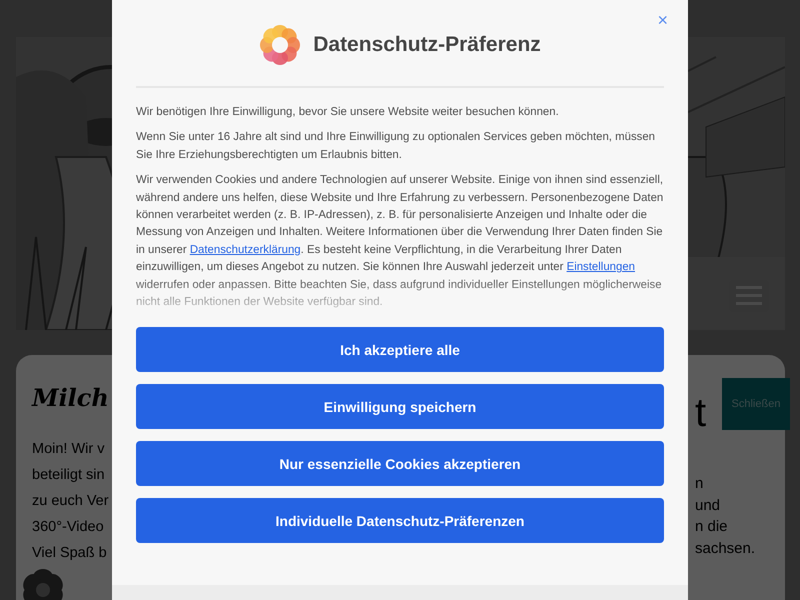  What do you see at coordinates (245, 250) in the screenshot?
I see `text-link: Datenschutzerklärung` at bounding box center [245, 250].